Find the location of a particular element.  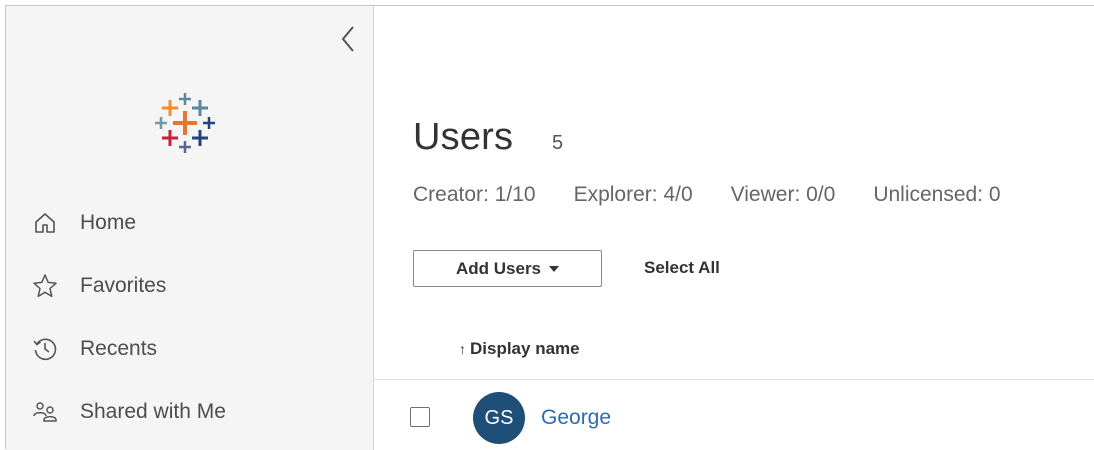

user-count-badge: 5 is located at coordinates (558, 143).